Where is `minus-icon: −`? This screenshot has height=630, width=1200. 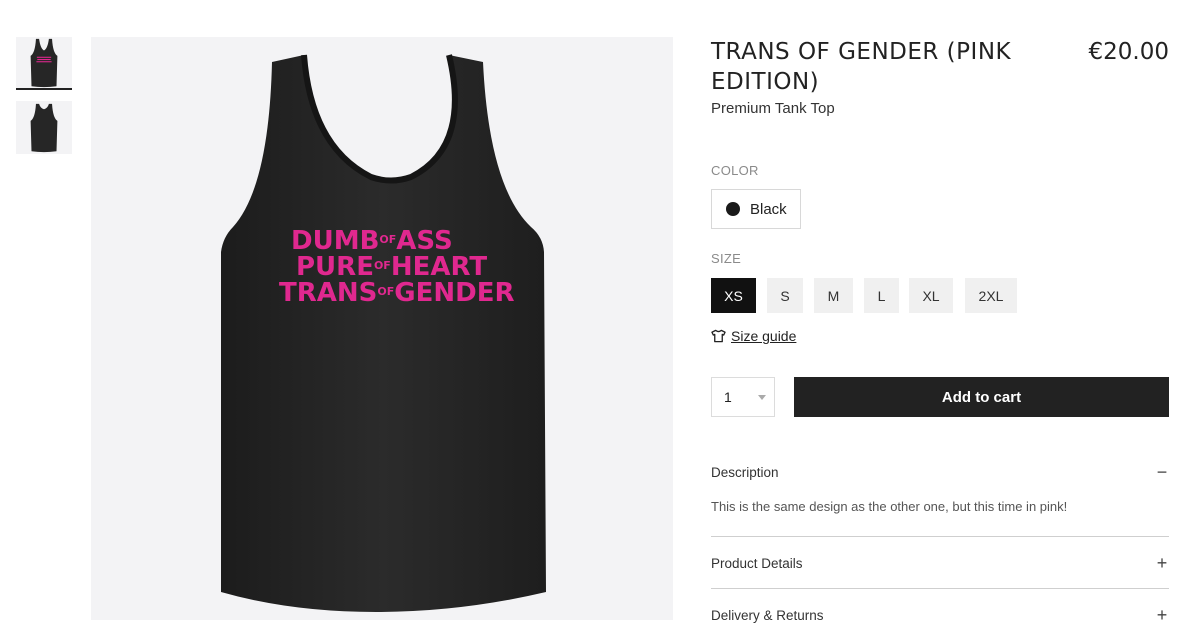
minus-icon: − is located at coordinates (1162, 472).